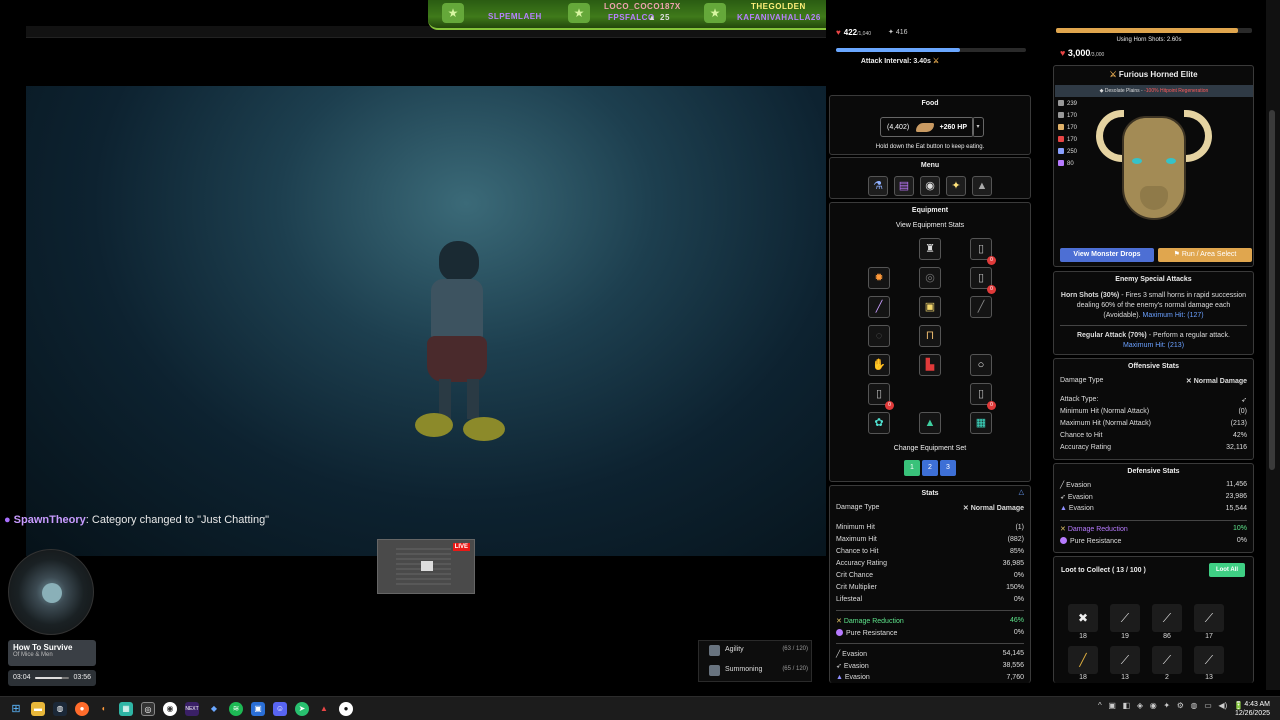 This screenshot has width=1280, height=720. What do you see at coordinates (49, 520) in the screenshot?
I see `chat-username: SpawnTheory` at bounding box center [49, 520].